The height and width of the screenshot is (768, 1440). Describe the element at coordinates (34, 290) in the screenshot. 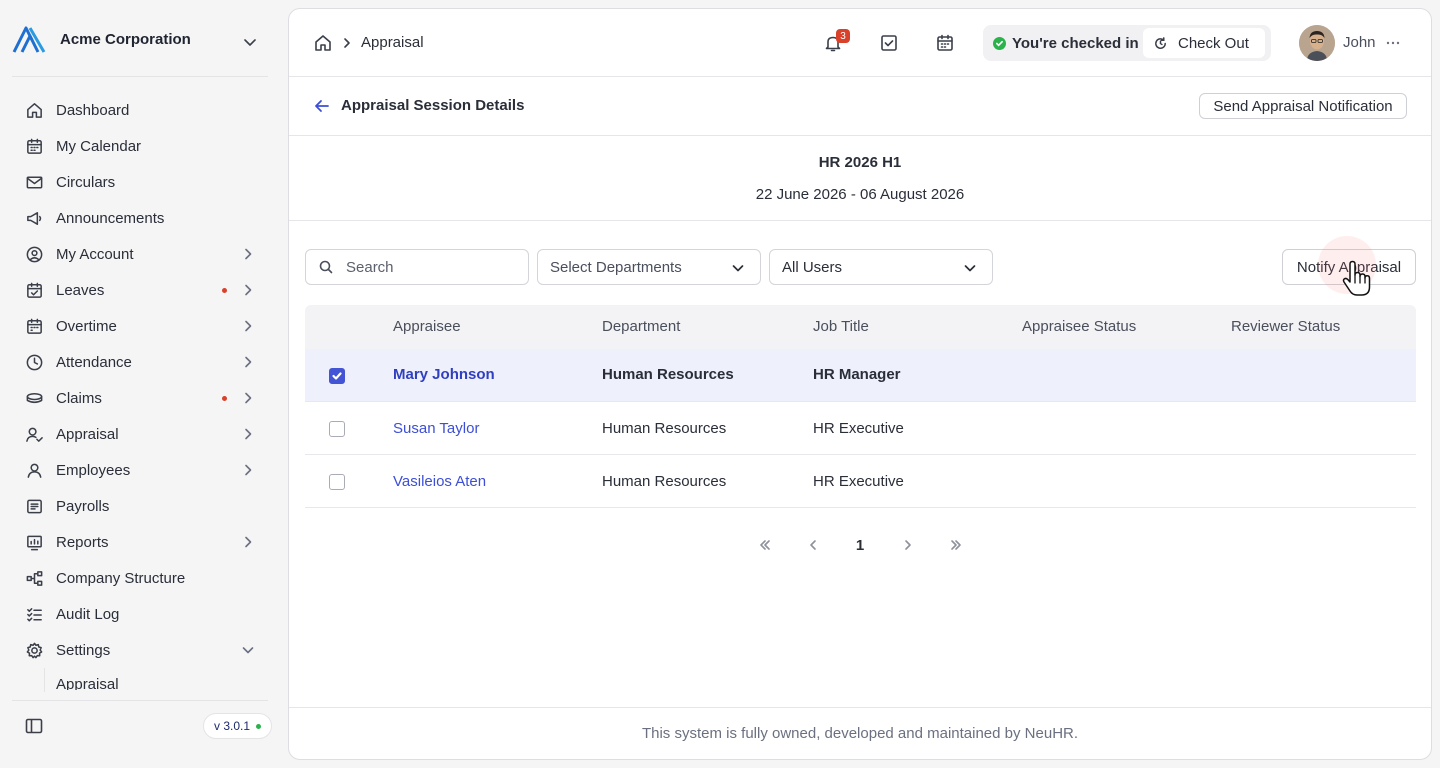

I see `calendar-check-icon` at that location.